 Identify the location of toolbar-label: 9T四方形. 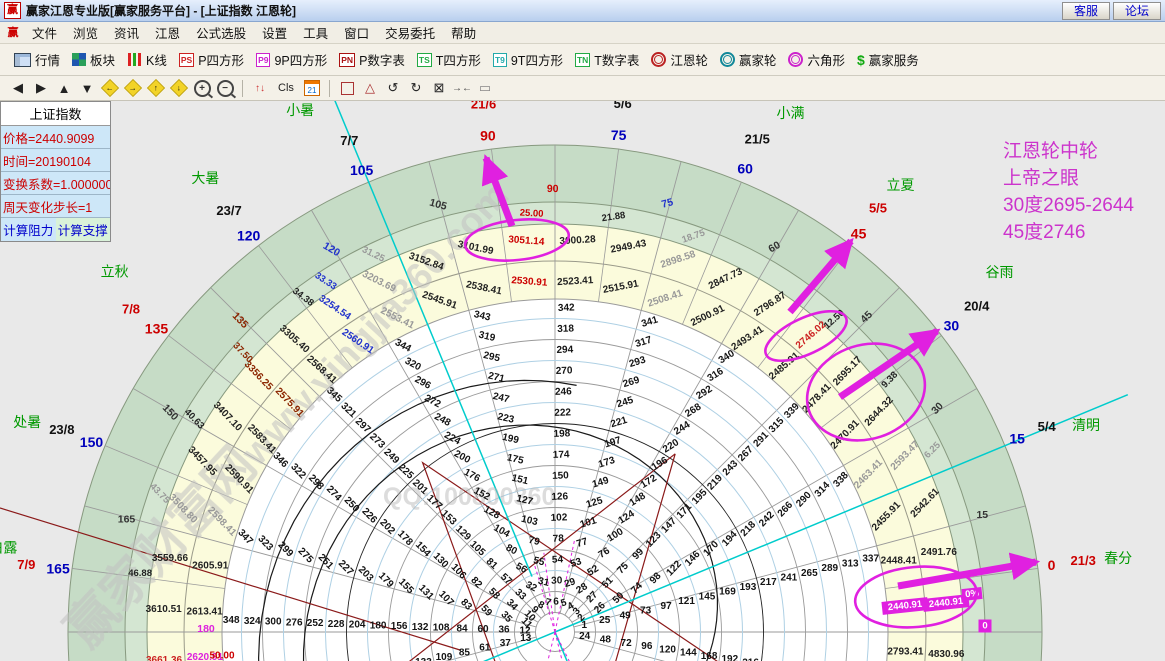
(536, 61).